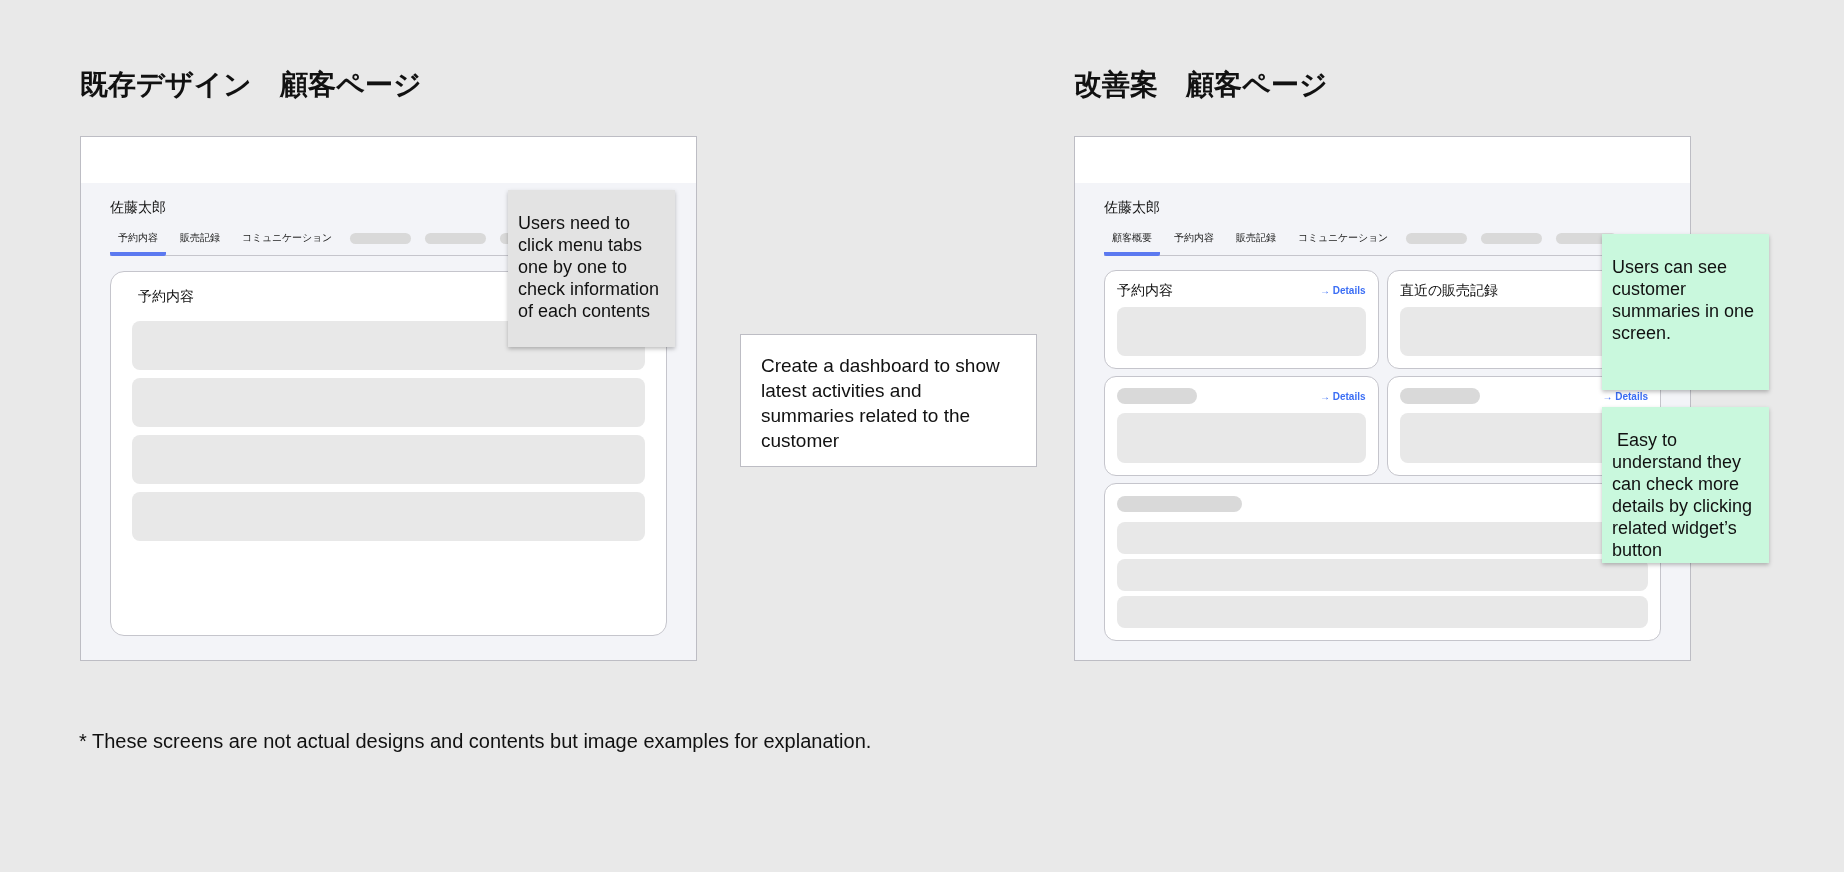 Image resolution: width=1844 pixels, height=872 pixels. Describe the element at coordinates (1132, 241) in the screenshot. I see `tab: 顧客概要` at that location.